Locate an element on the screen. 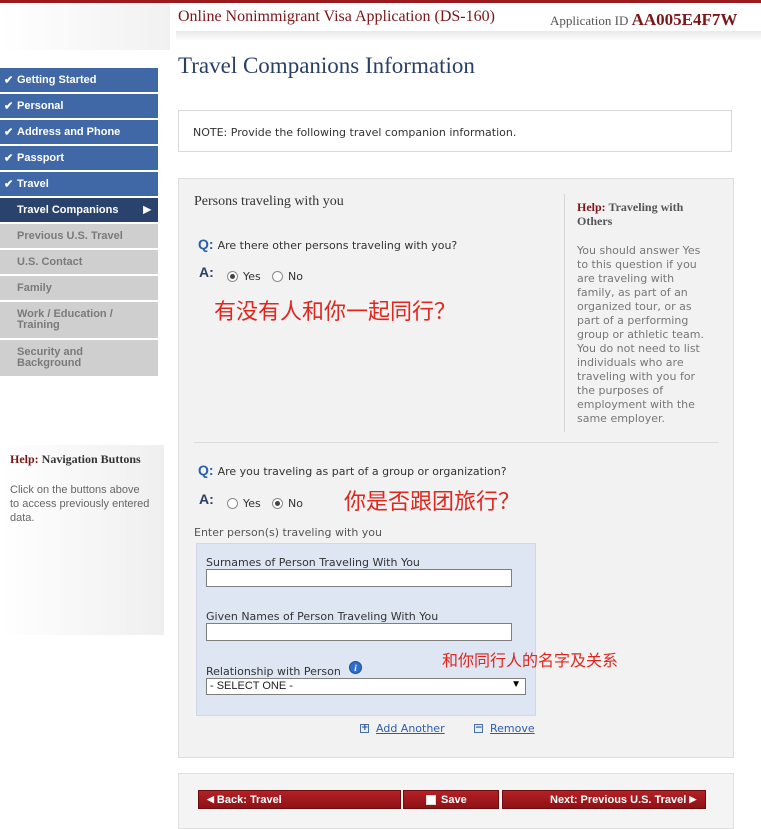  nav-item-getting-started: ✔ Getting Started is located at coordinates (79, 80).